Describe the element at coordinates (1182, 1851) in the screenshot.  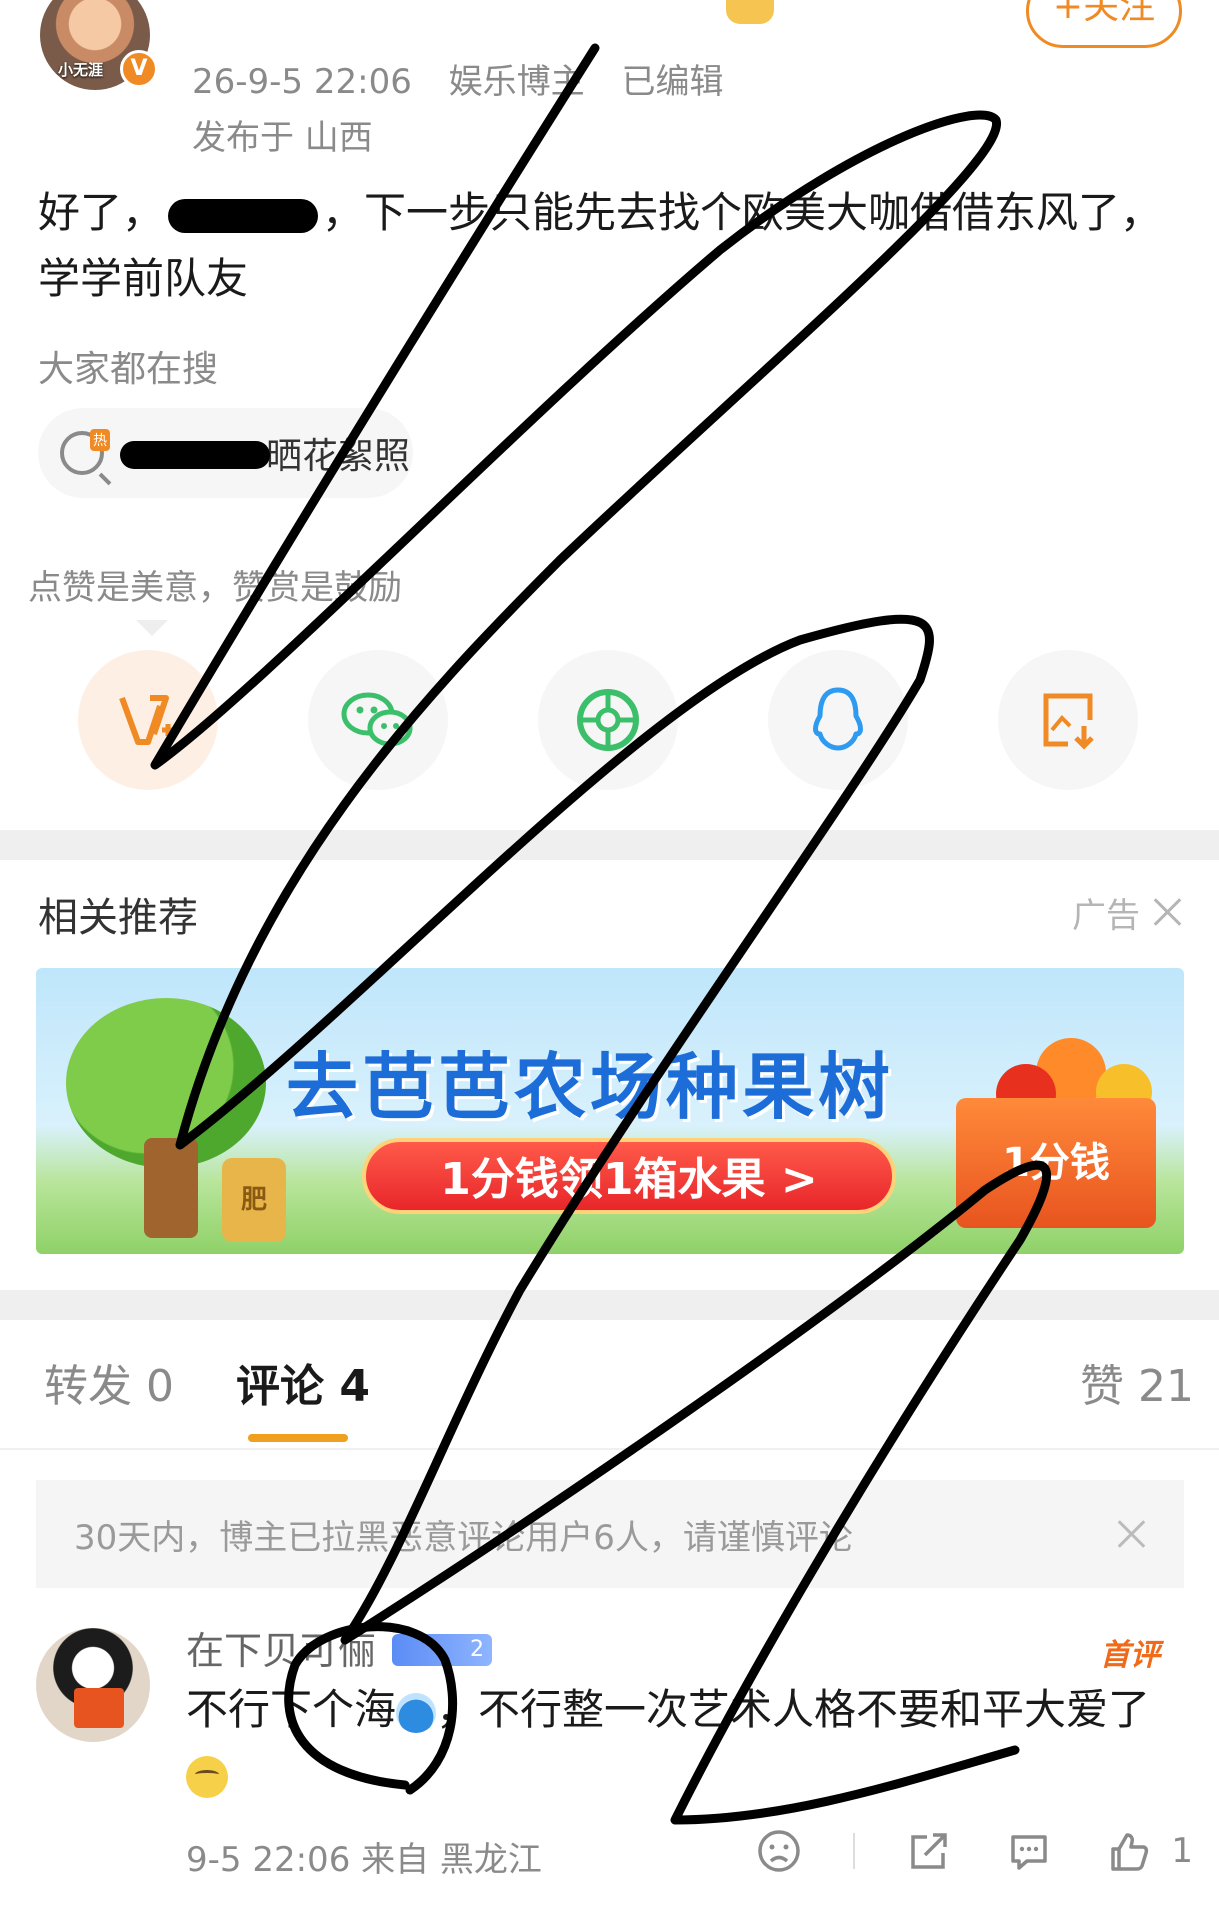
I see `comment-like-count: 1` at that location.